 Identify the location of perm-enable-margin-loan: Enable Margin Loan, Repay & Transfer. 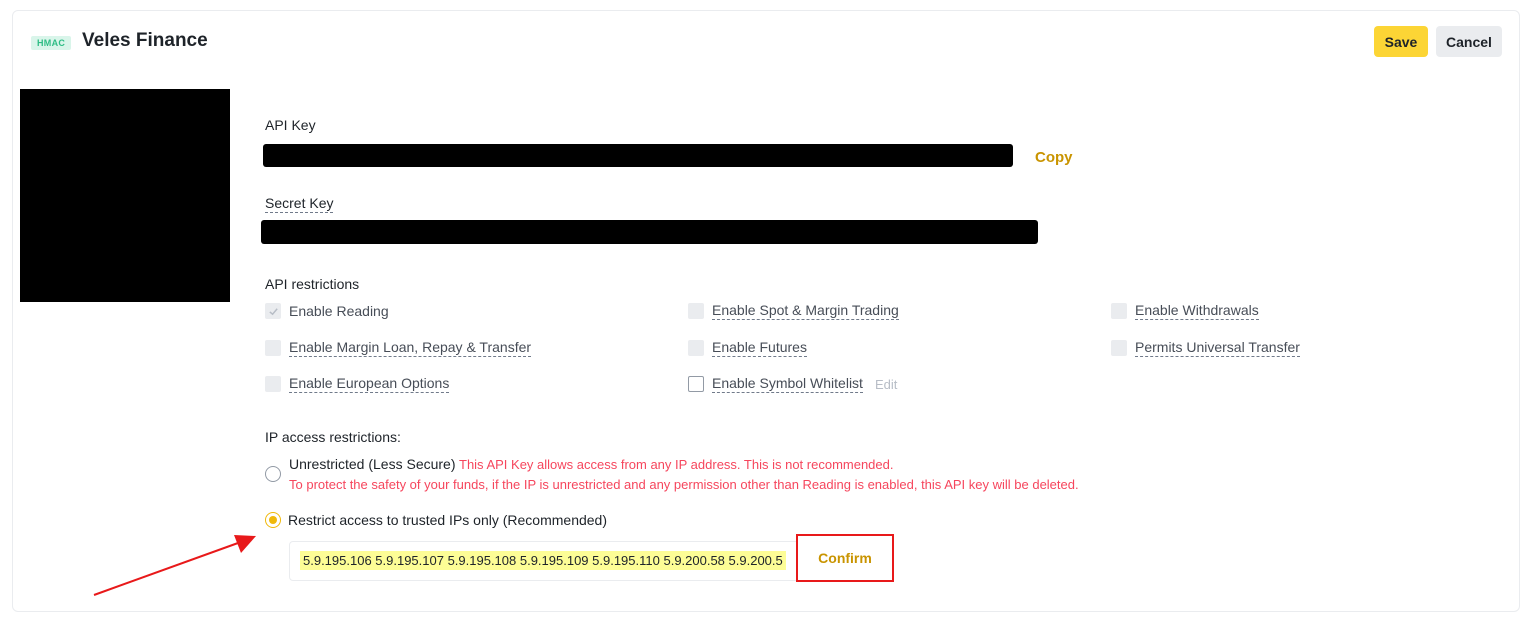
(398, 348).